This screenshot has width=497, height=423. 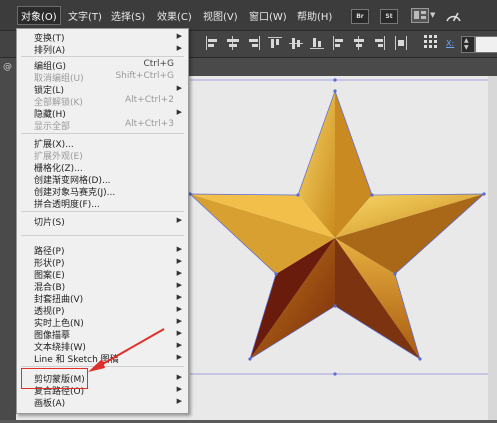 I want to click on menu-window: 窗口(W), so click(x=268, y=15).